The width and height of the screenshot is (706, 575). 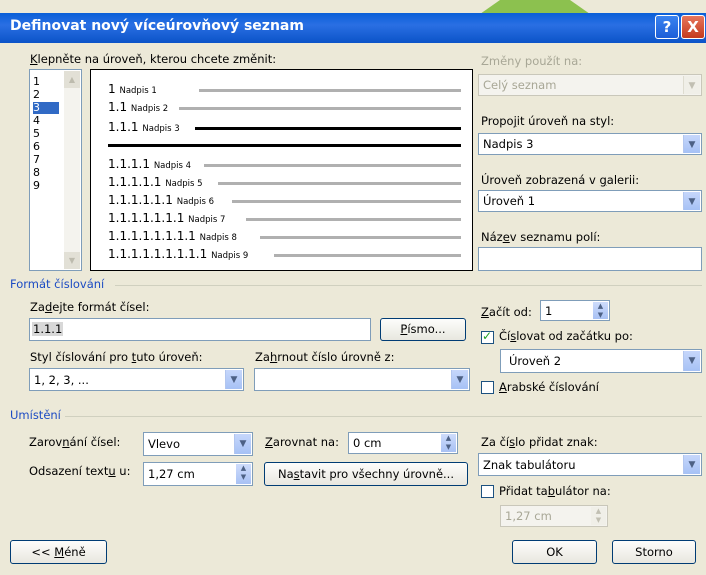 I want to click on aligned-at-value: 0 cm, so click(x=367, y=443).